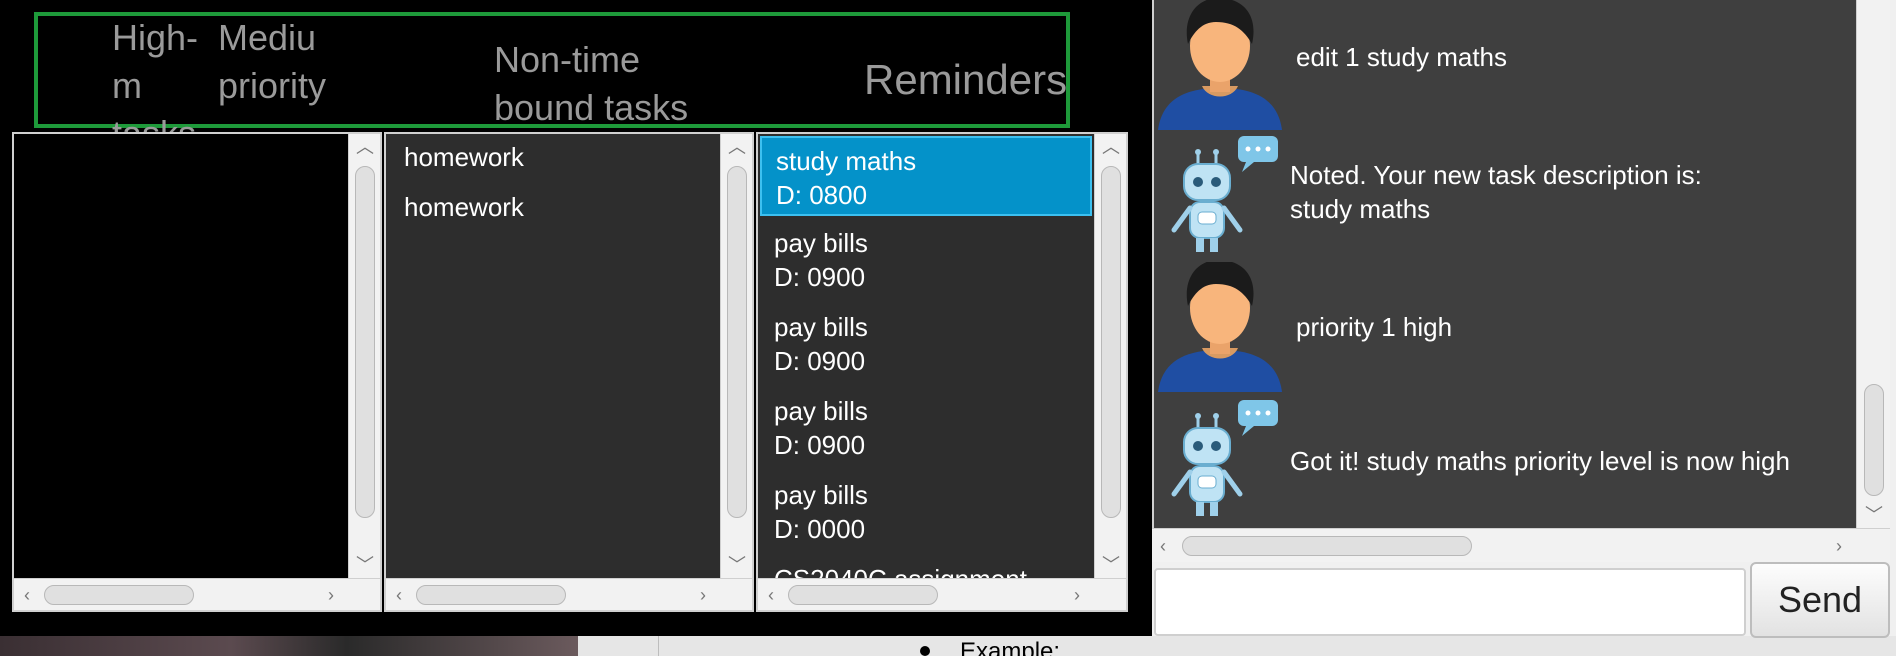 The image size is (1896, 656). I want to click on reminder-item: CS2040C assignment, so click(926, 566).